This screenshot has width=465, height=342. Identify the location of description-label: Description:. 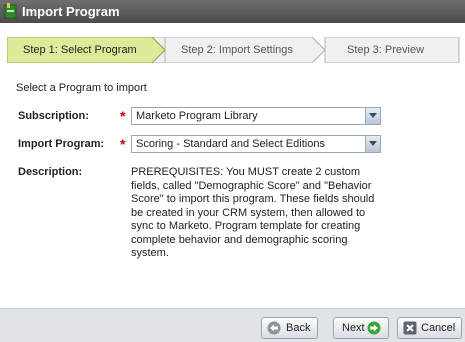
(50, 172).